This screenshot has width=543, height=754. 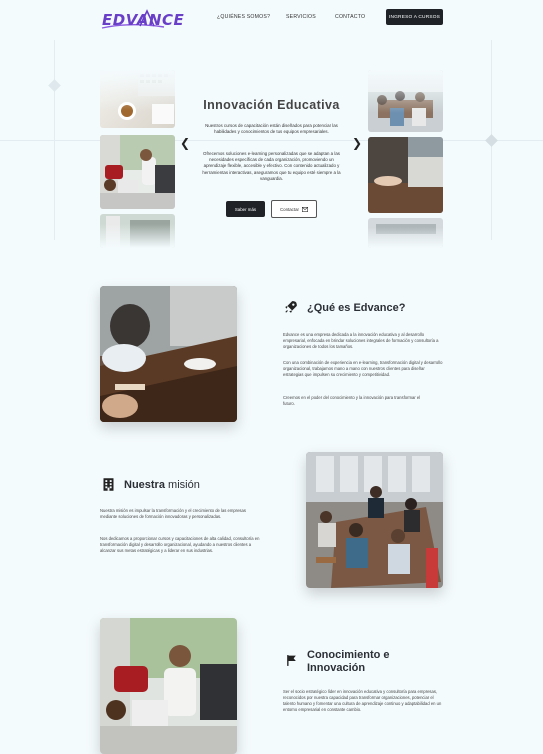 What do you see at coordinates (289, 209) in the screenshot?
I see `contactar-label: Contactar` at bounding box center [289, 209].